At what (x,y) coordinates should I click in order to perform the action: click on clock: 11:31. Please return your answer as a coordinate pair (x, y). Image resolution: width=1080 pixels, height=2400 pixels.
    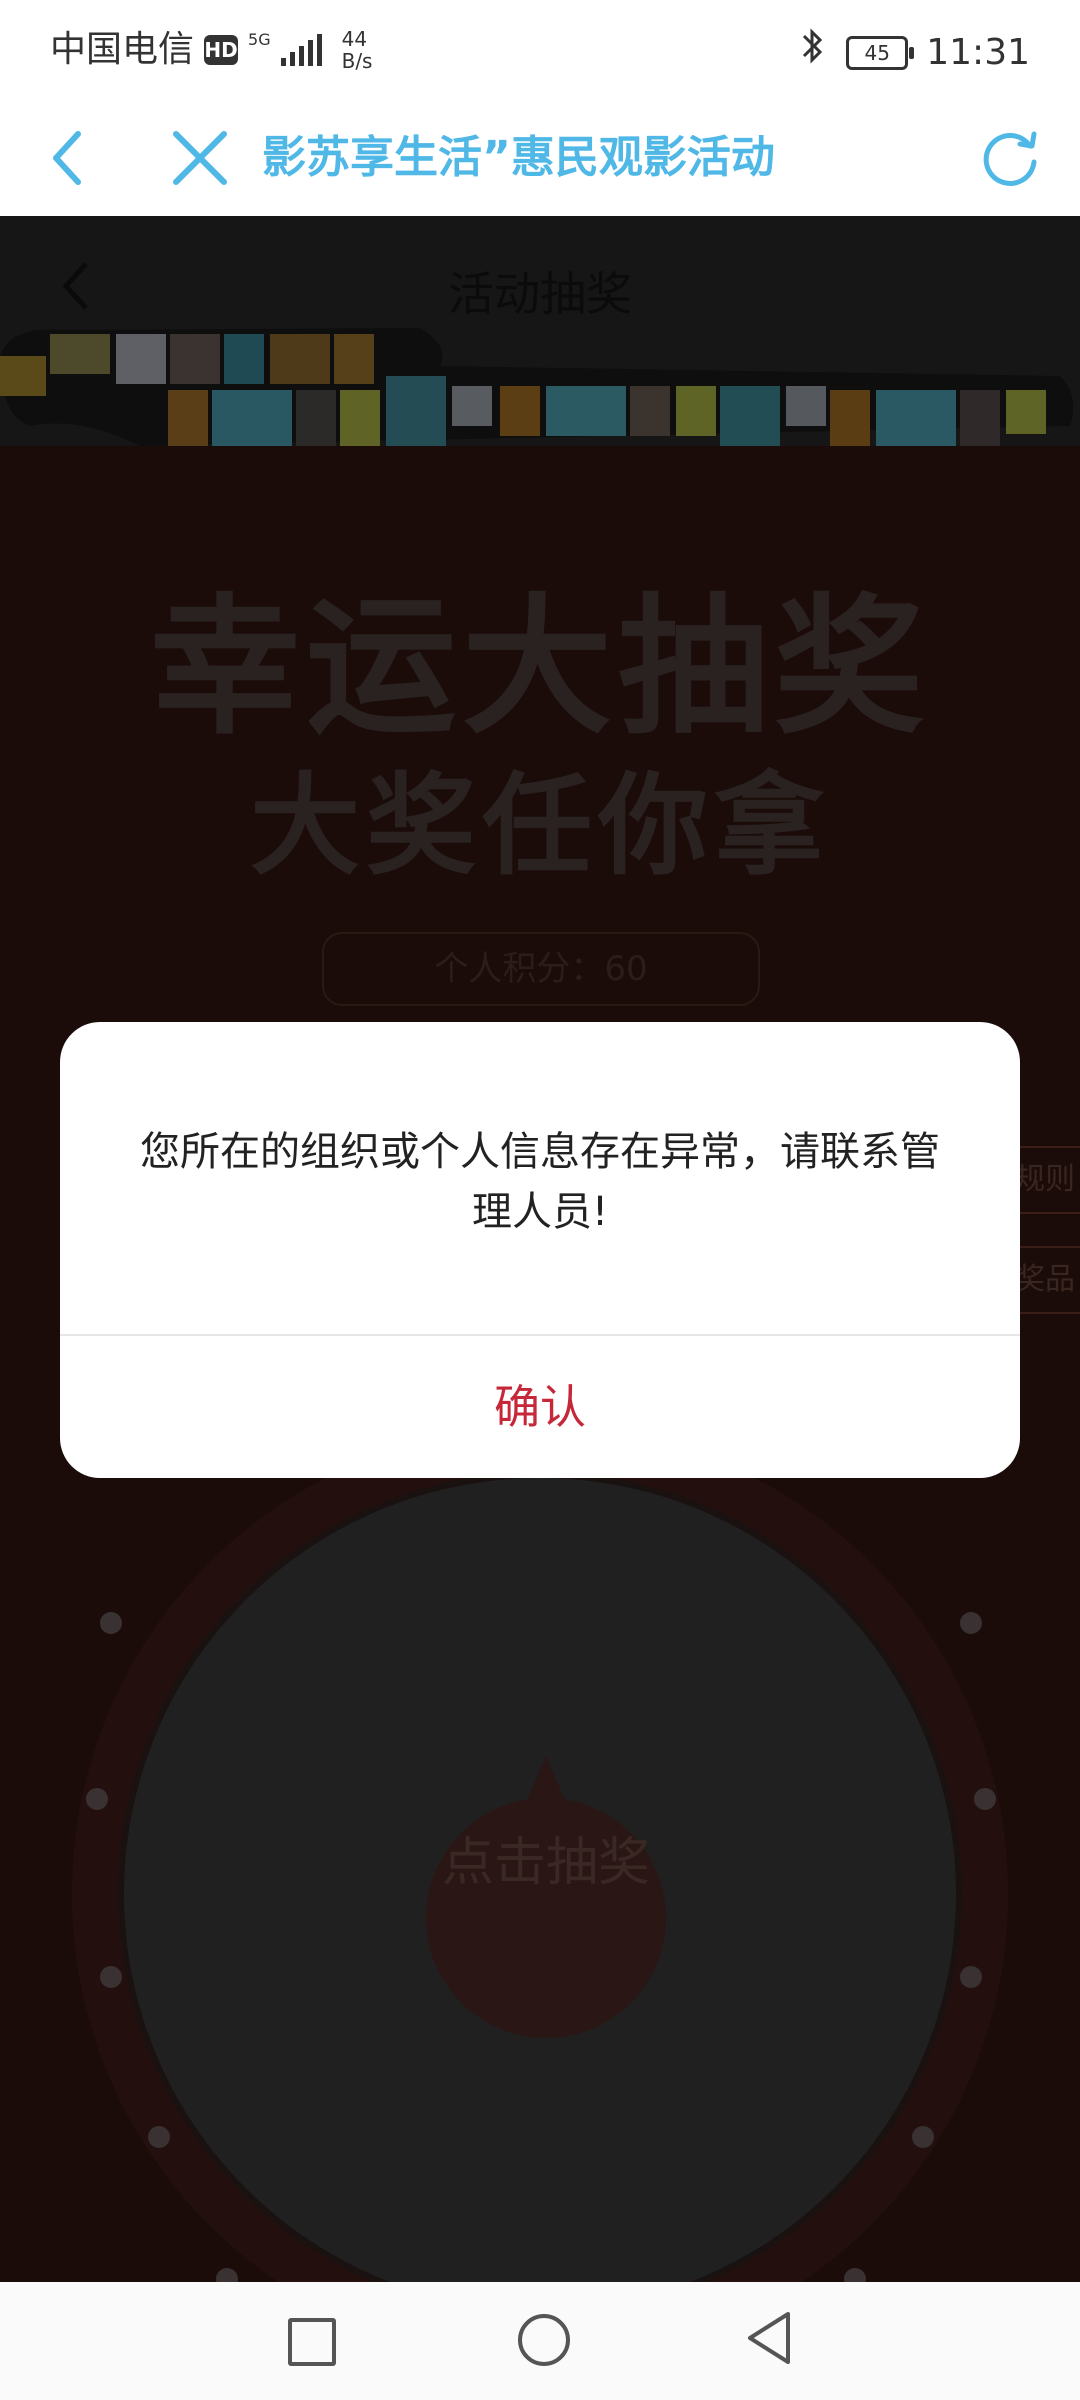
    Looking at the image, I should click on (978, 52).